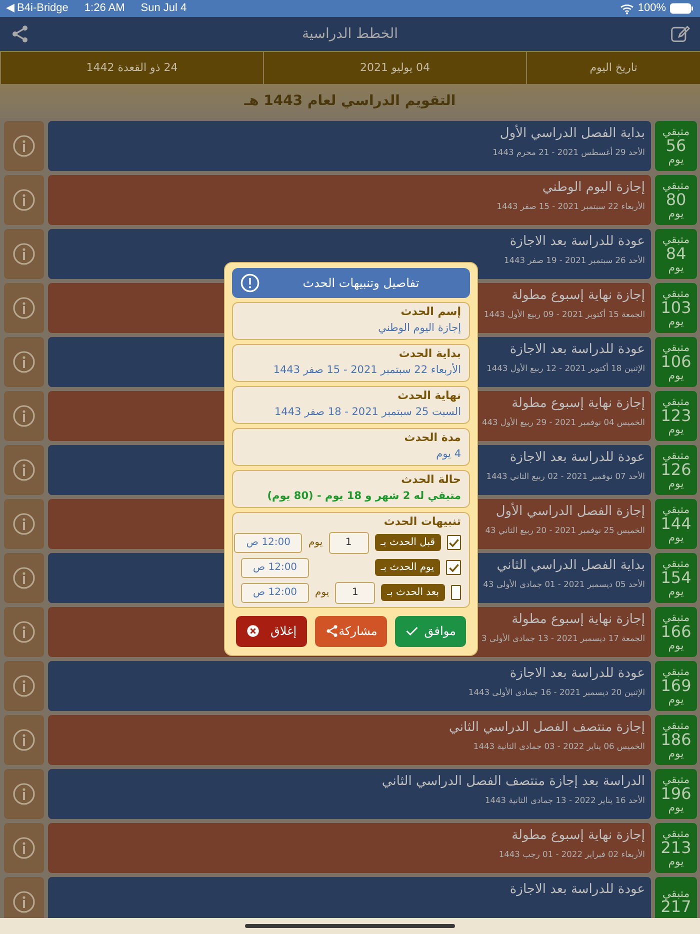 This screenshot has height=934, width=700. What do you see at coordinates (565, 368) in the screenshot?
I see `event-date: الإثنين 18 أكتوبر 2021 - 12 ربيع الأول 1443` at bounding box center [565, 368].